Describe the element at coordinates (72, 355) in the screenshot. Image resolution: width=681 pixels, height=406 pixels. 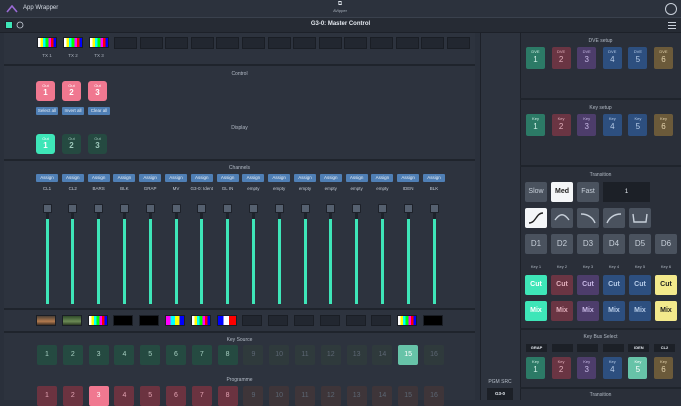
I see `key-source-button-2: 2` at that location.